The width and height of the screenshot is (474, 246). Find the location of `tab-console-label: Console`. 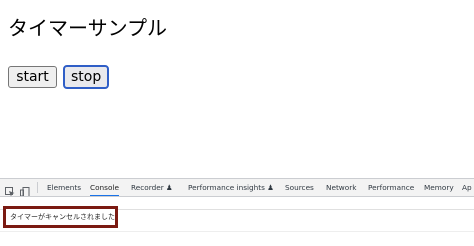

tab-console-label: Console is located at coordinates (104, 187).